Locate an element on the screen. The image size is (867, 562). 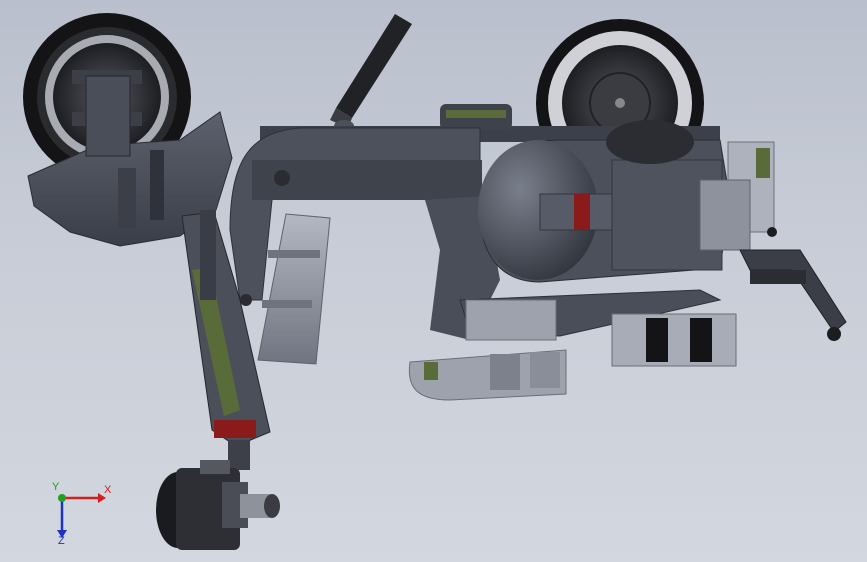
z-axis-label: Z is located at coordinates (61, 540).